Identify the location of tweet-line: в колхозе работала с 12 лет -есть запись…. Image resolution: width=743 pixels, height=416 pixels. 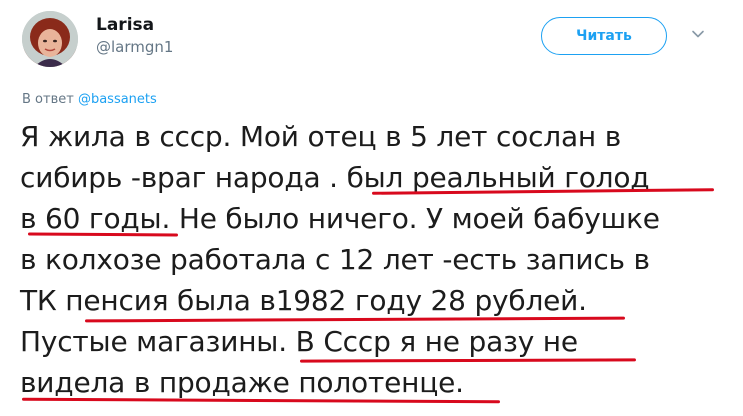
(335, 259).